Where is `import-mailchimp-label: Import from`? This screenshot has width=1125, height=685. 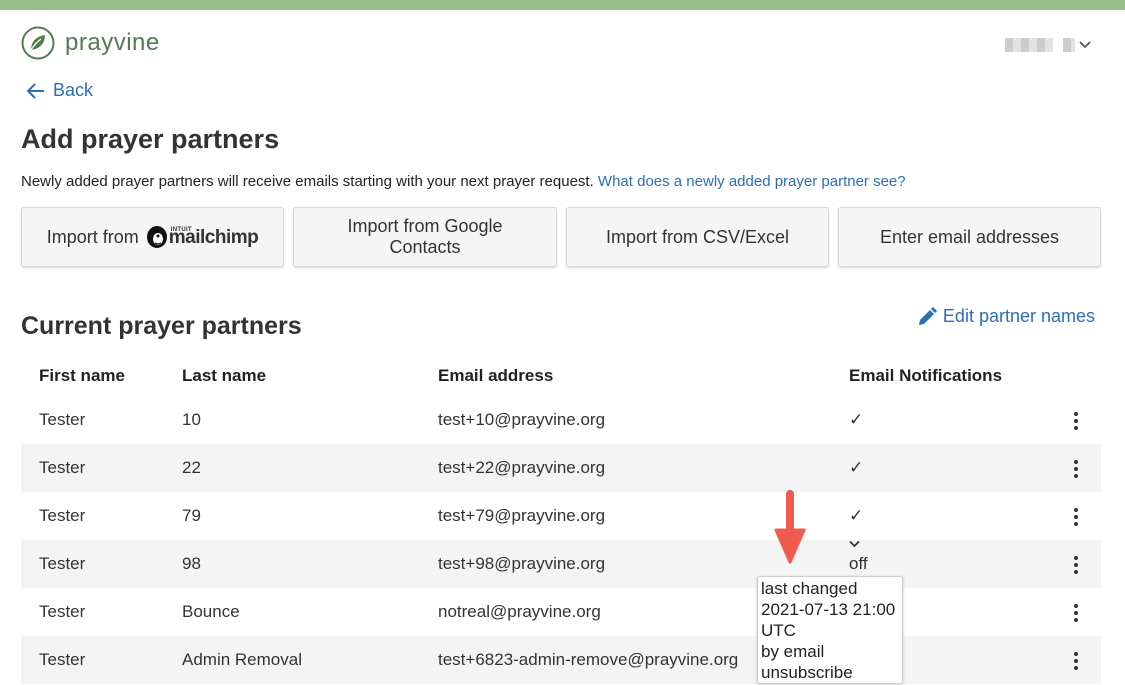 import-mailchimp-label: Import from is located at coordinates (92, 236).